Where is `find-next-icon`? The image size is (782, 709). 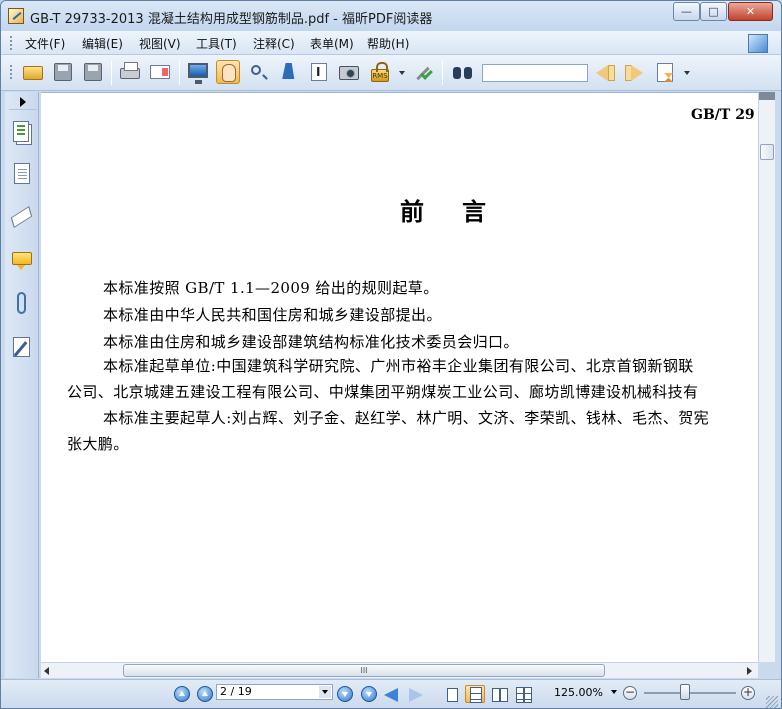
find-next-icon is located at coordinates (637, 73).